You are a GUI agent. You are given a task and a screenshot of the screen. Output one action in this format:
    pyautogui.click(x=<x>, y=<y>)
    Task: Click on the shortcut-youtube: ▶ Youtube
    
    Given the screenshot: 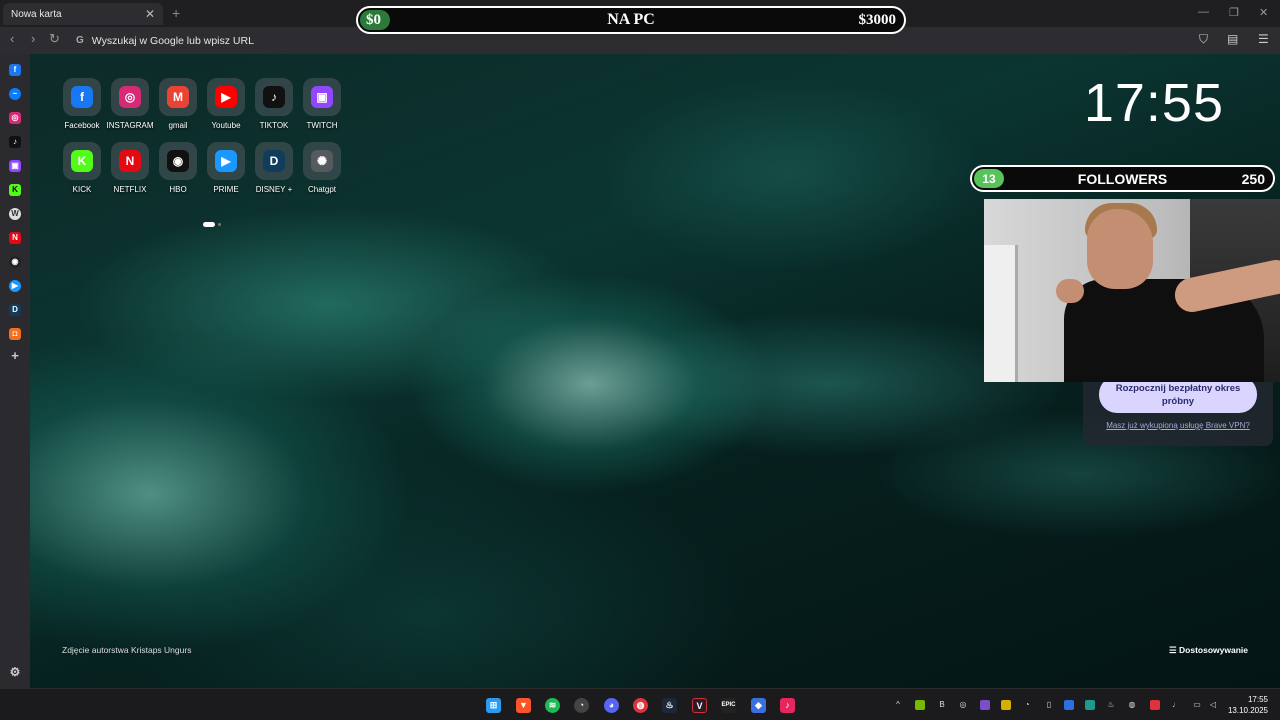 What is the action you would take?
    pyautogui.click(x=226, y=104)
    